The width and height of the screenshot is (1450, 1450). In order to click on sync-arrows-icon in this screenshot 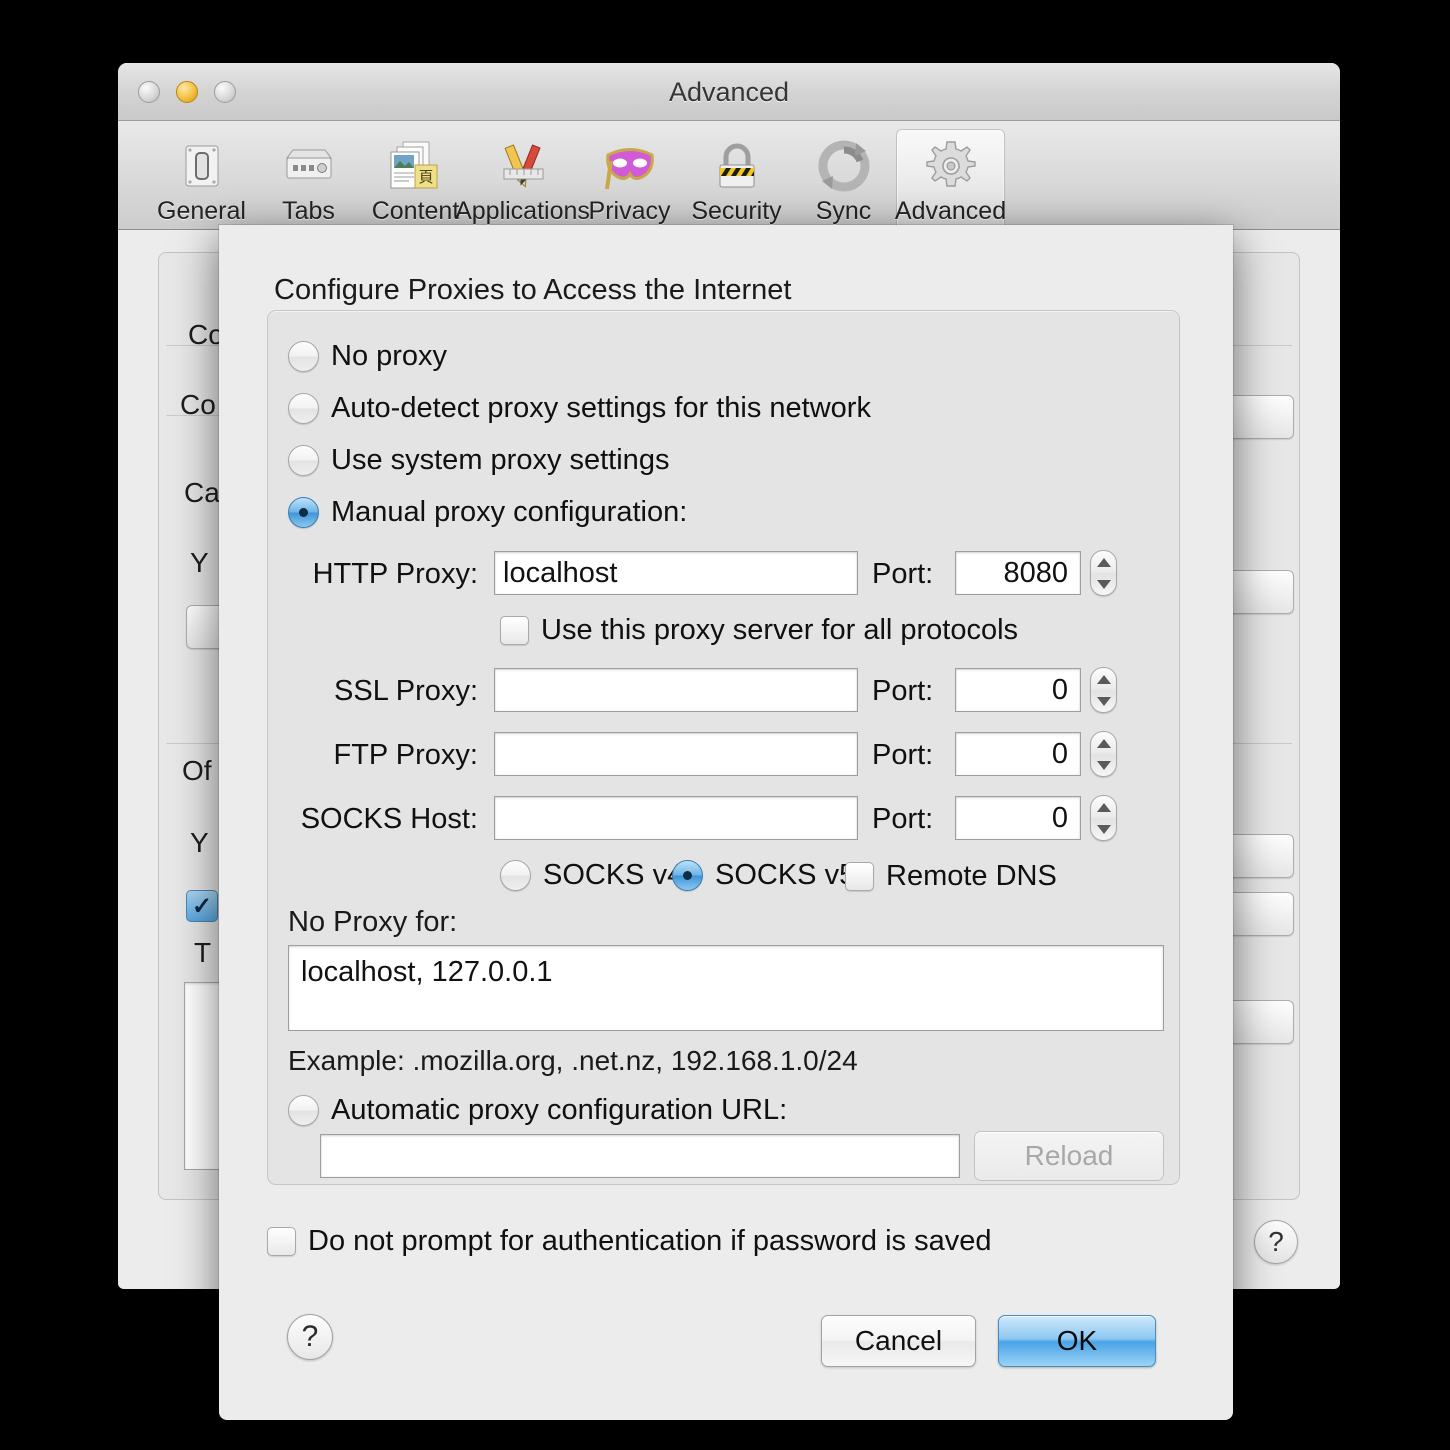, I will do `click(844, 166)`.